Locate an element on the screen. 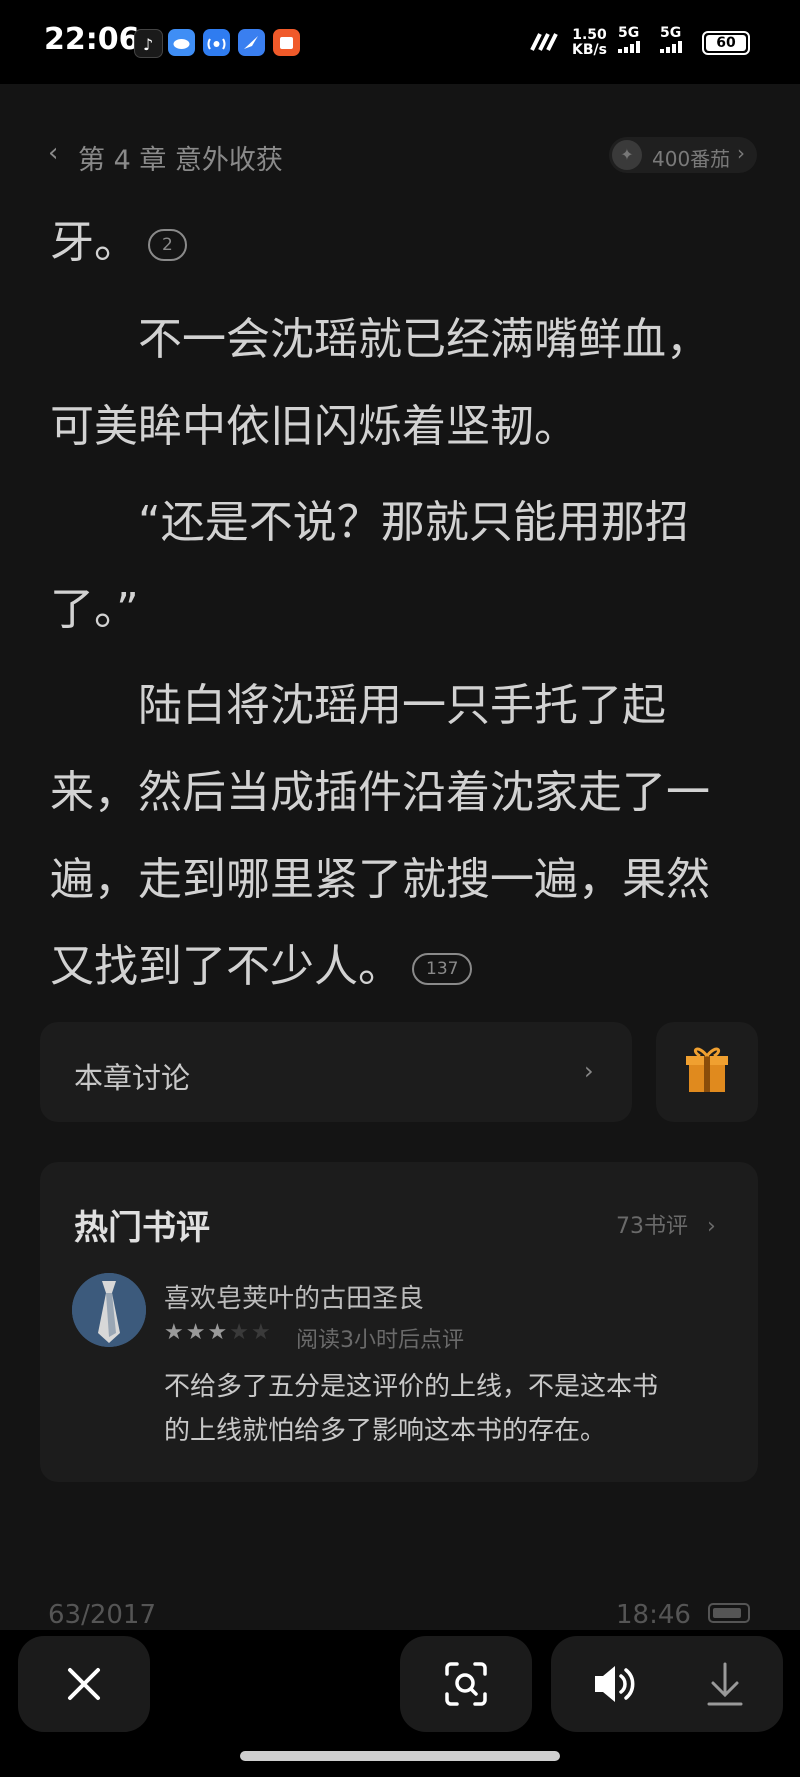  rating-stars: ★★★★★ is located at coordinates (218, 1332).